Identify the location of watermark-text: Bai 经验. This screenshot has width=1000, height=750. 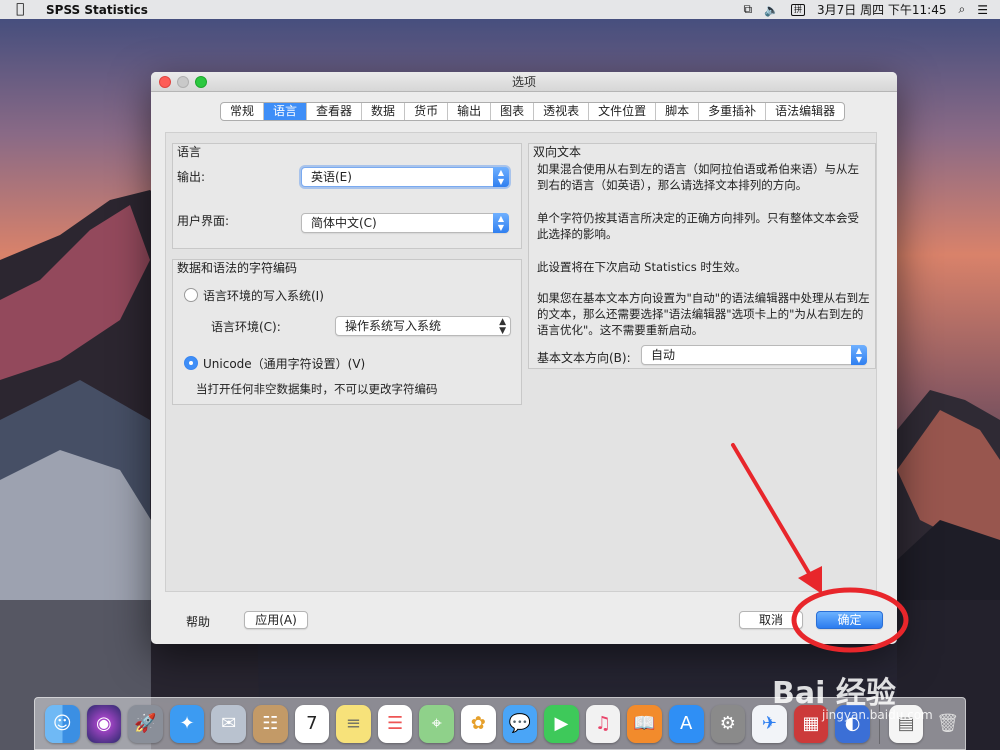
(834, 693).